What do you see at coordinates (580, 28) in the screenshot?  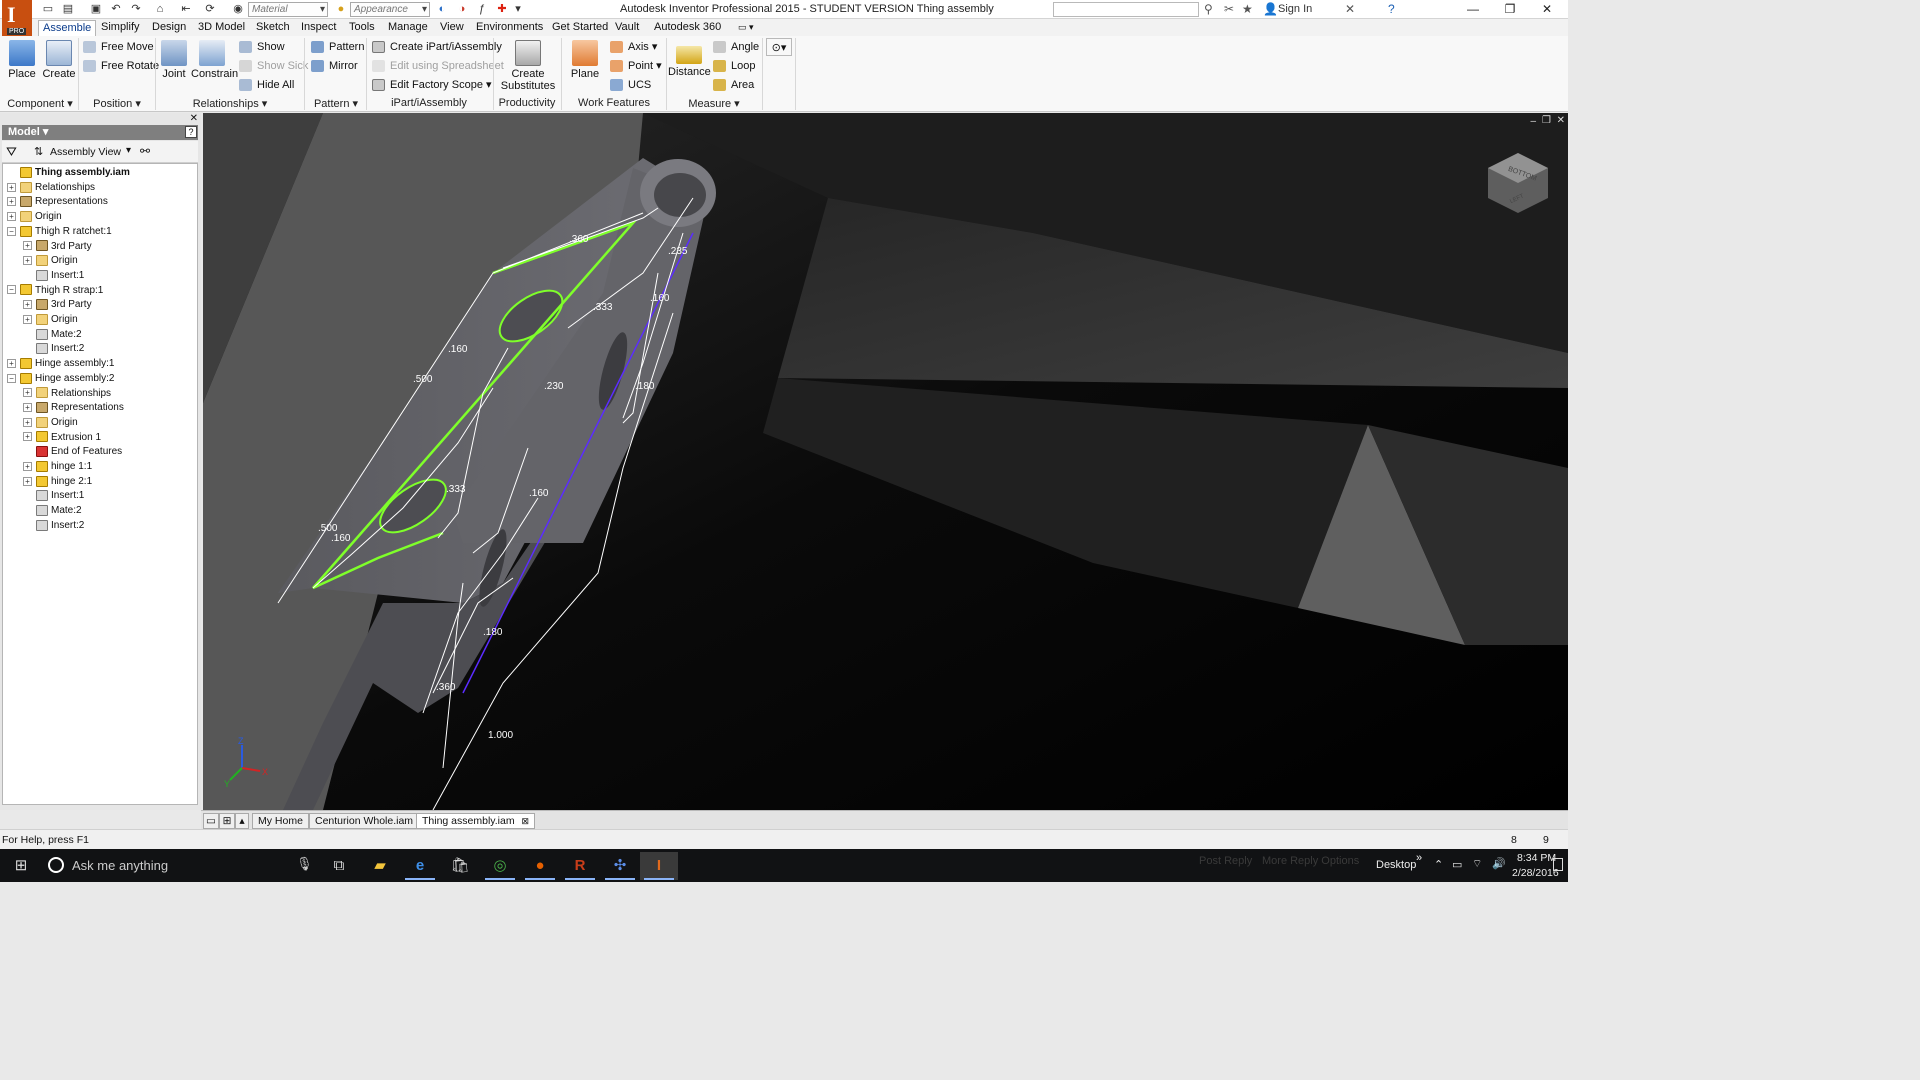 I see `tab-get-started: Get Started` at bounding box center [580, 28].